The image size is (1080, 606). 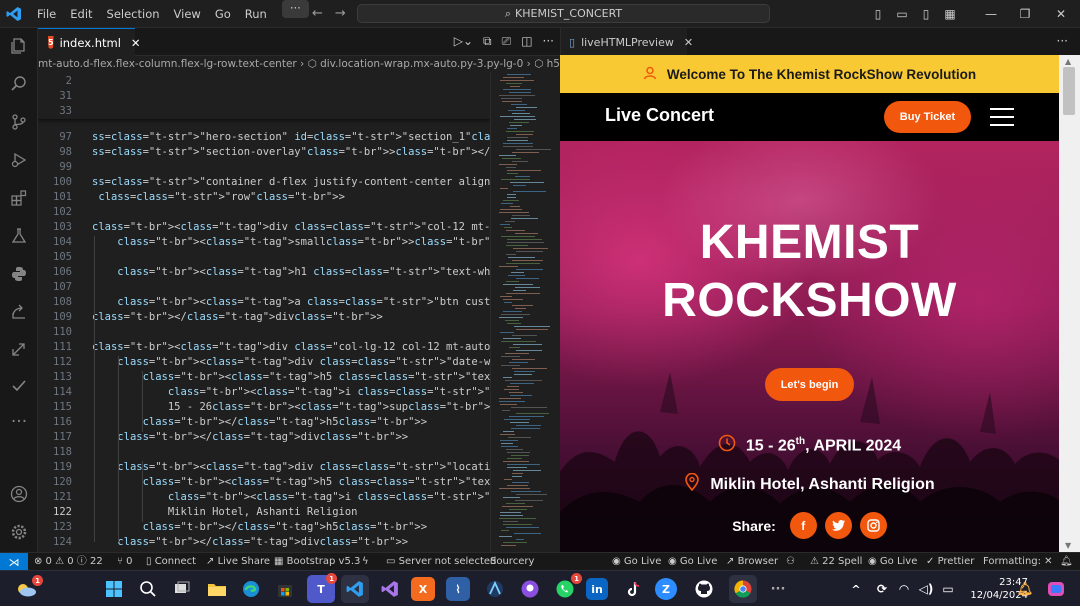 I want to click on explorer-icon, so click(x=19, y=46).